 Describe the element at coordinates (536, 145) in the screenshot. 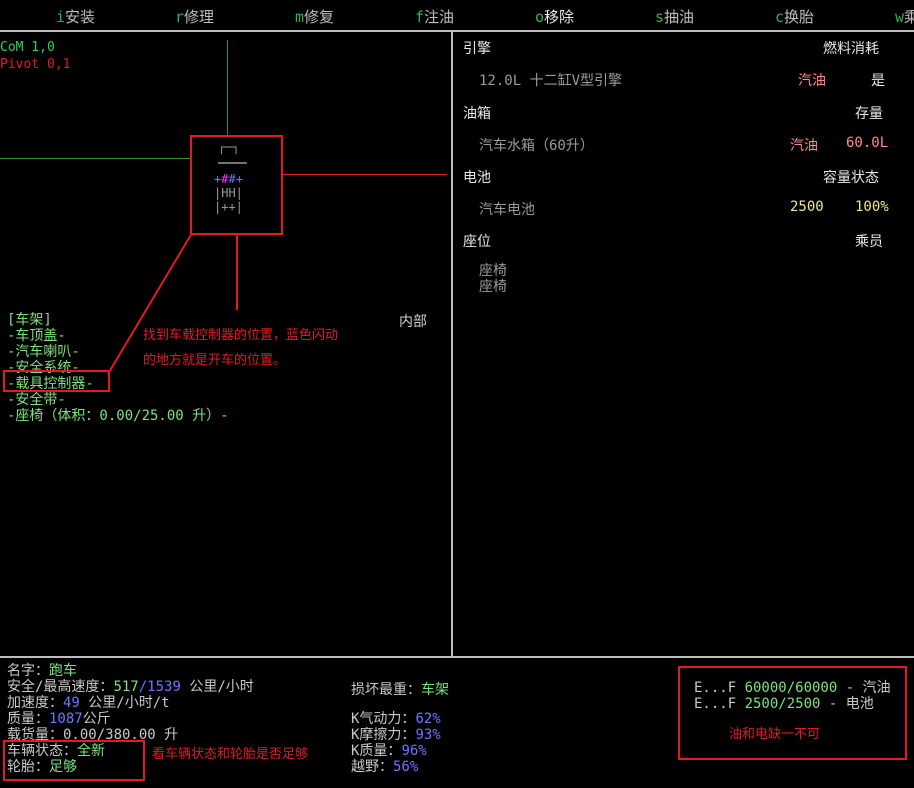

I see `tank-item: 汽车水箱（60升）` at that location.